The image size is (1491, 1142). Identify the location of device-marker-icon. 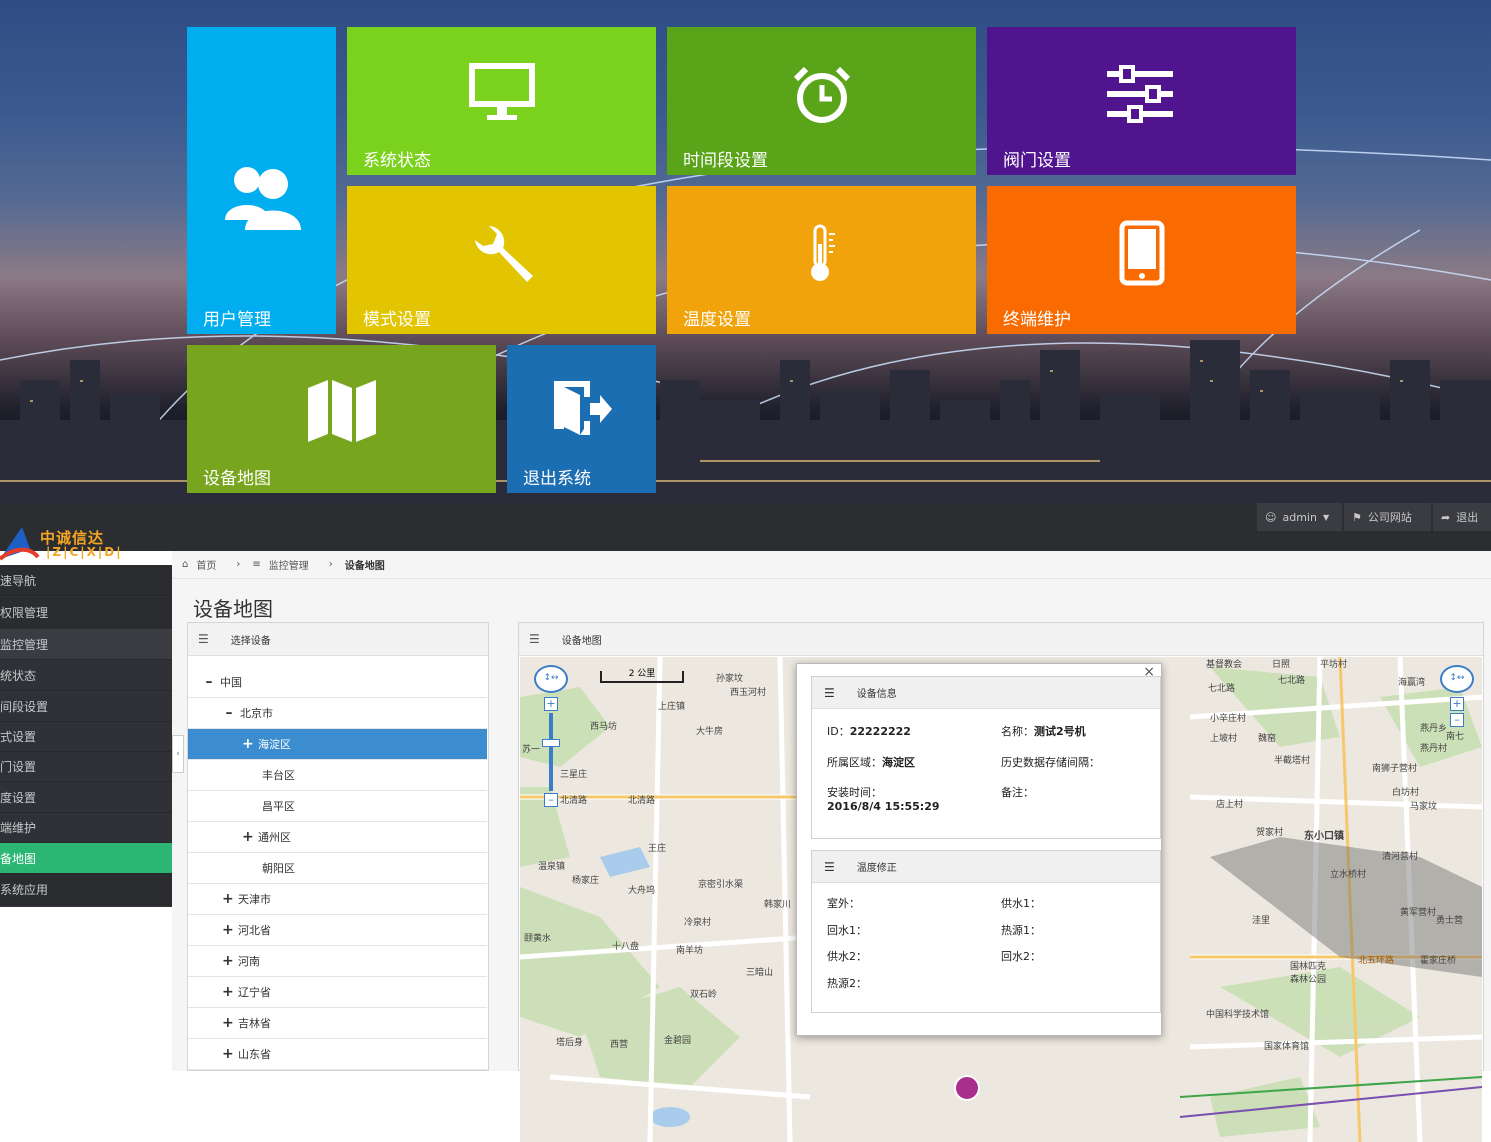
(967, 1088).